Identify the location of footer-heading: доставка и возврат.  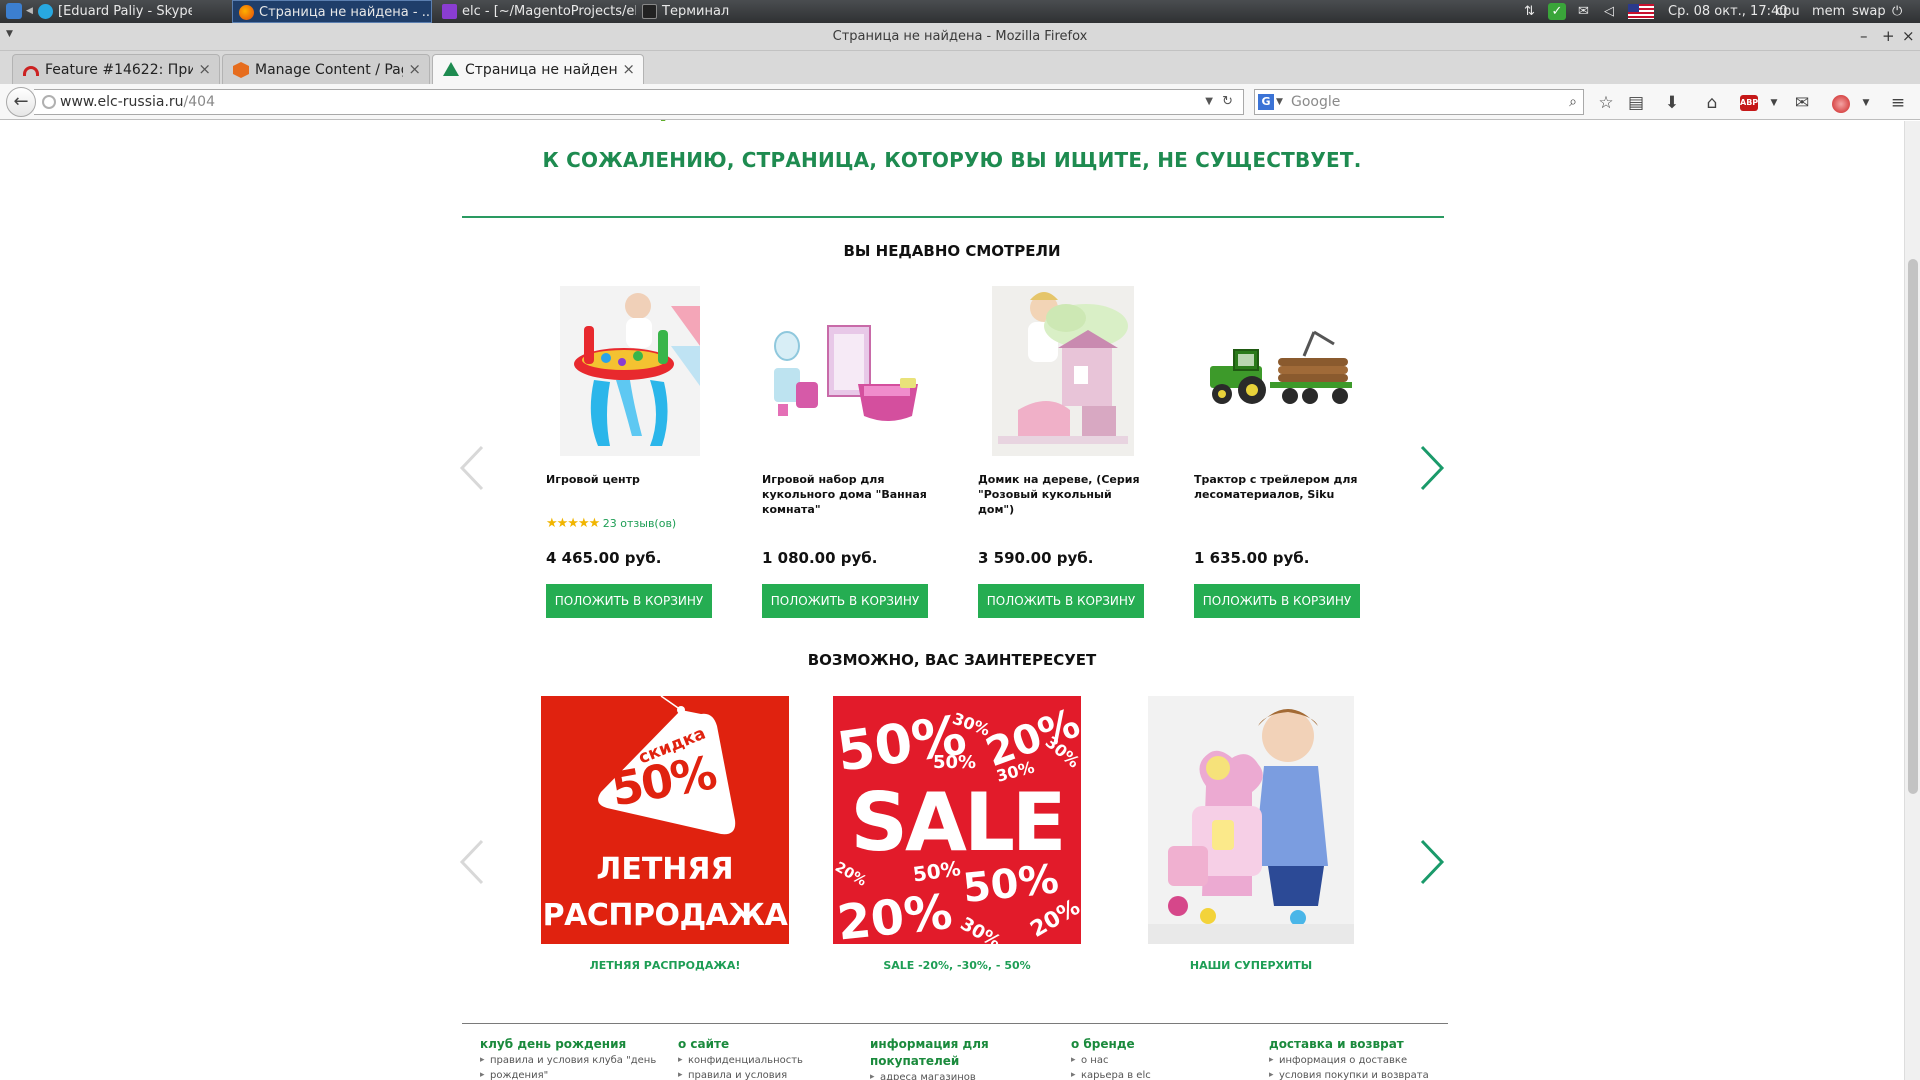
(1359, 1044).